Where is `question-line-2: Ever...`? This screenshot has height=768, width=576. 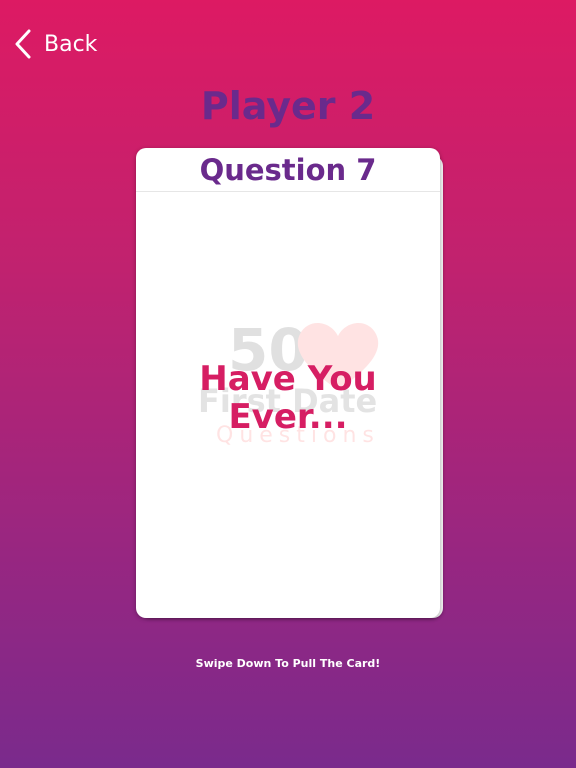
question-line-2: Ever... is located at coordinates (288, 417).